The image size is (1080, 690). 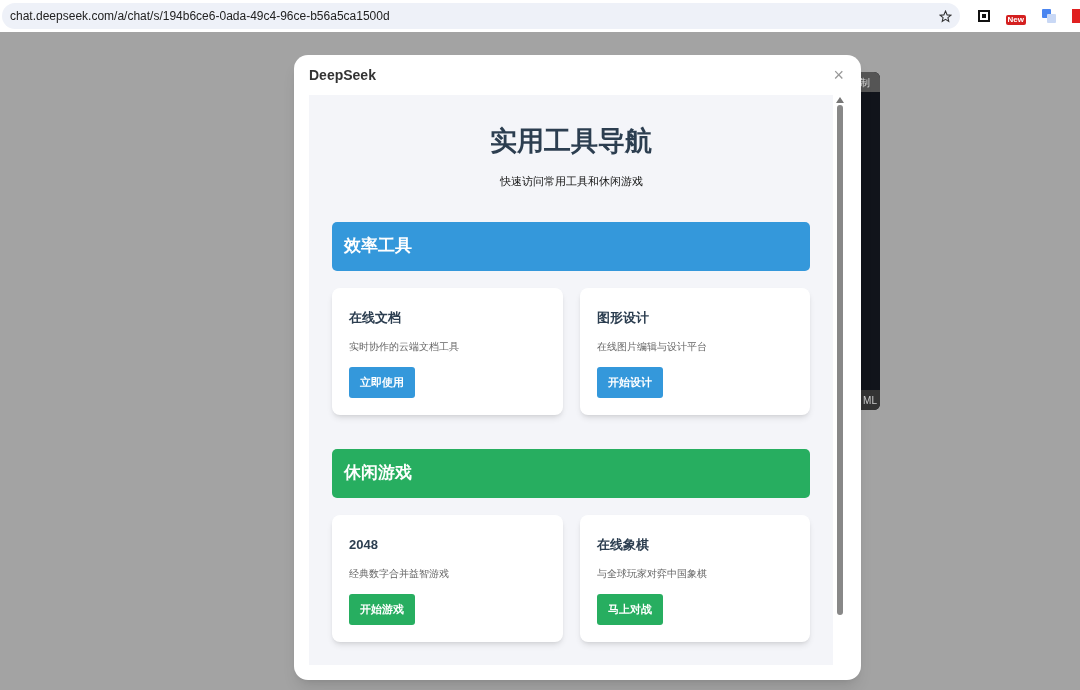 What do you see at coordinates (945, 16) in the screenshot?
I see `star-icon` at bounding box center [945, 16].